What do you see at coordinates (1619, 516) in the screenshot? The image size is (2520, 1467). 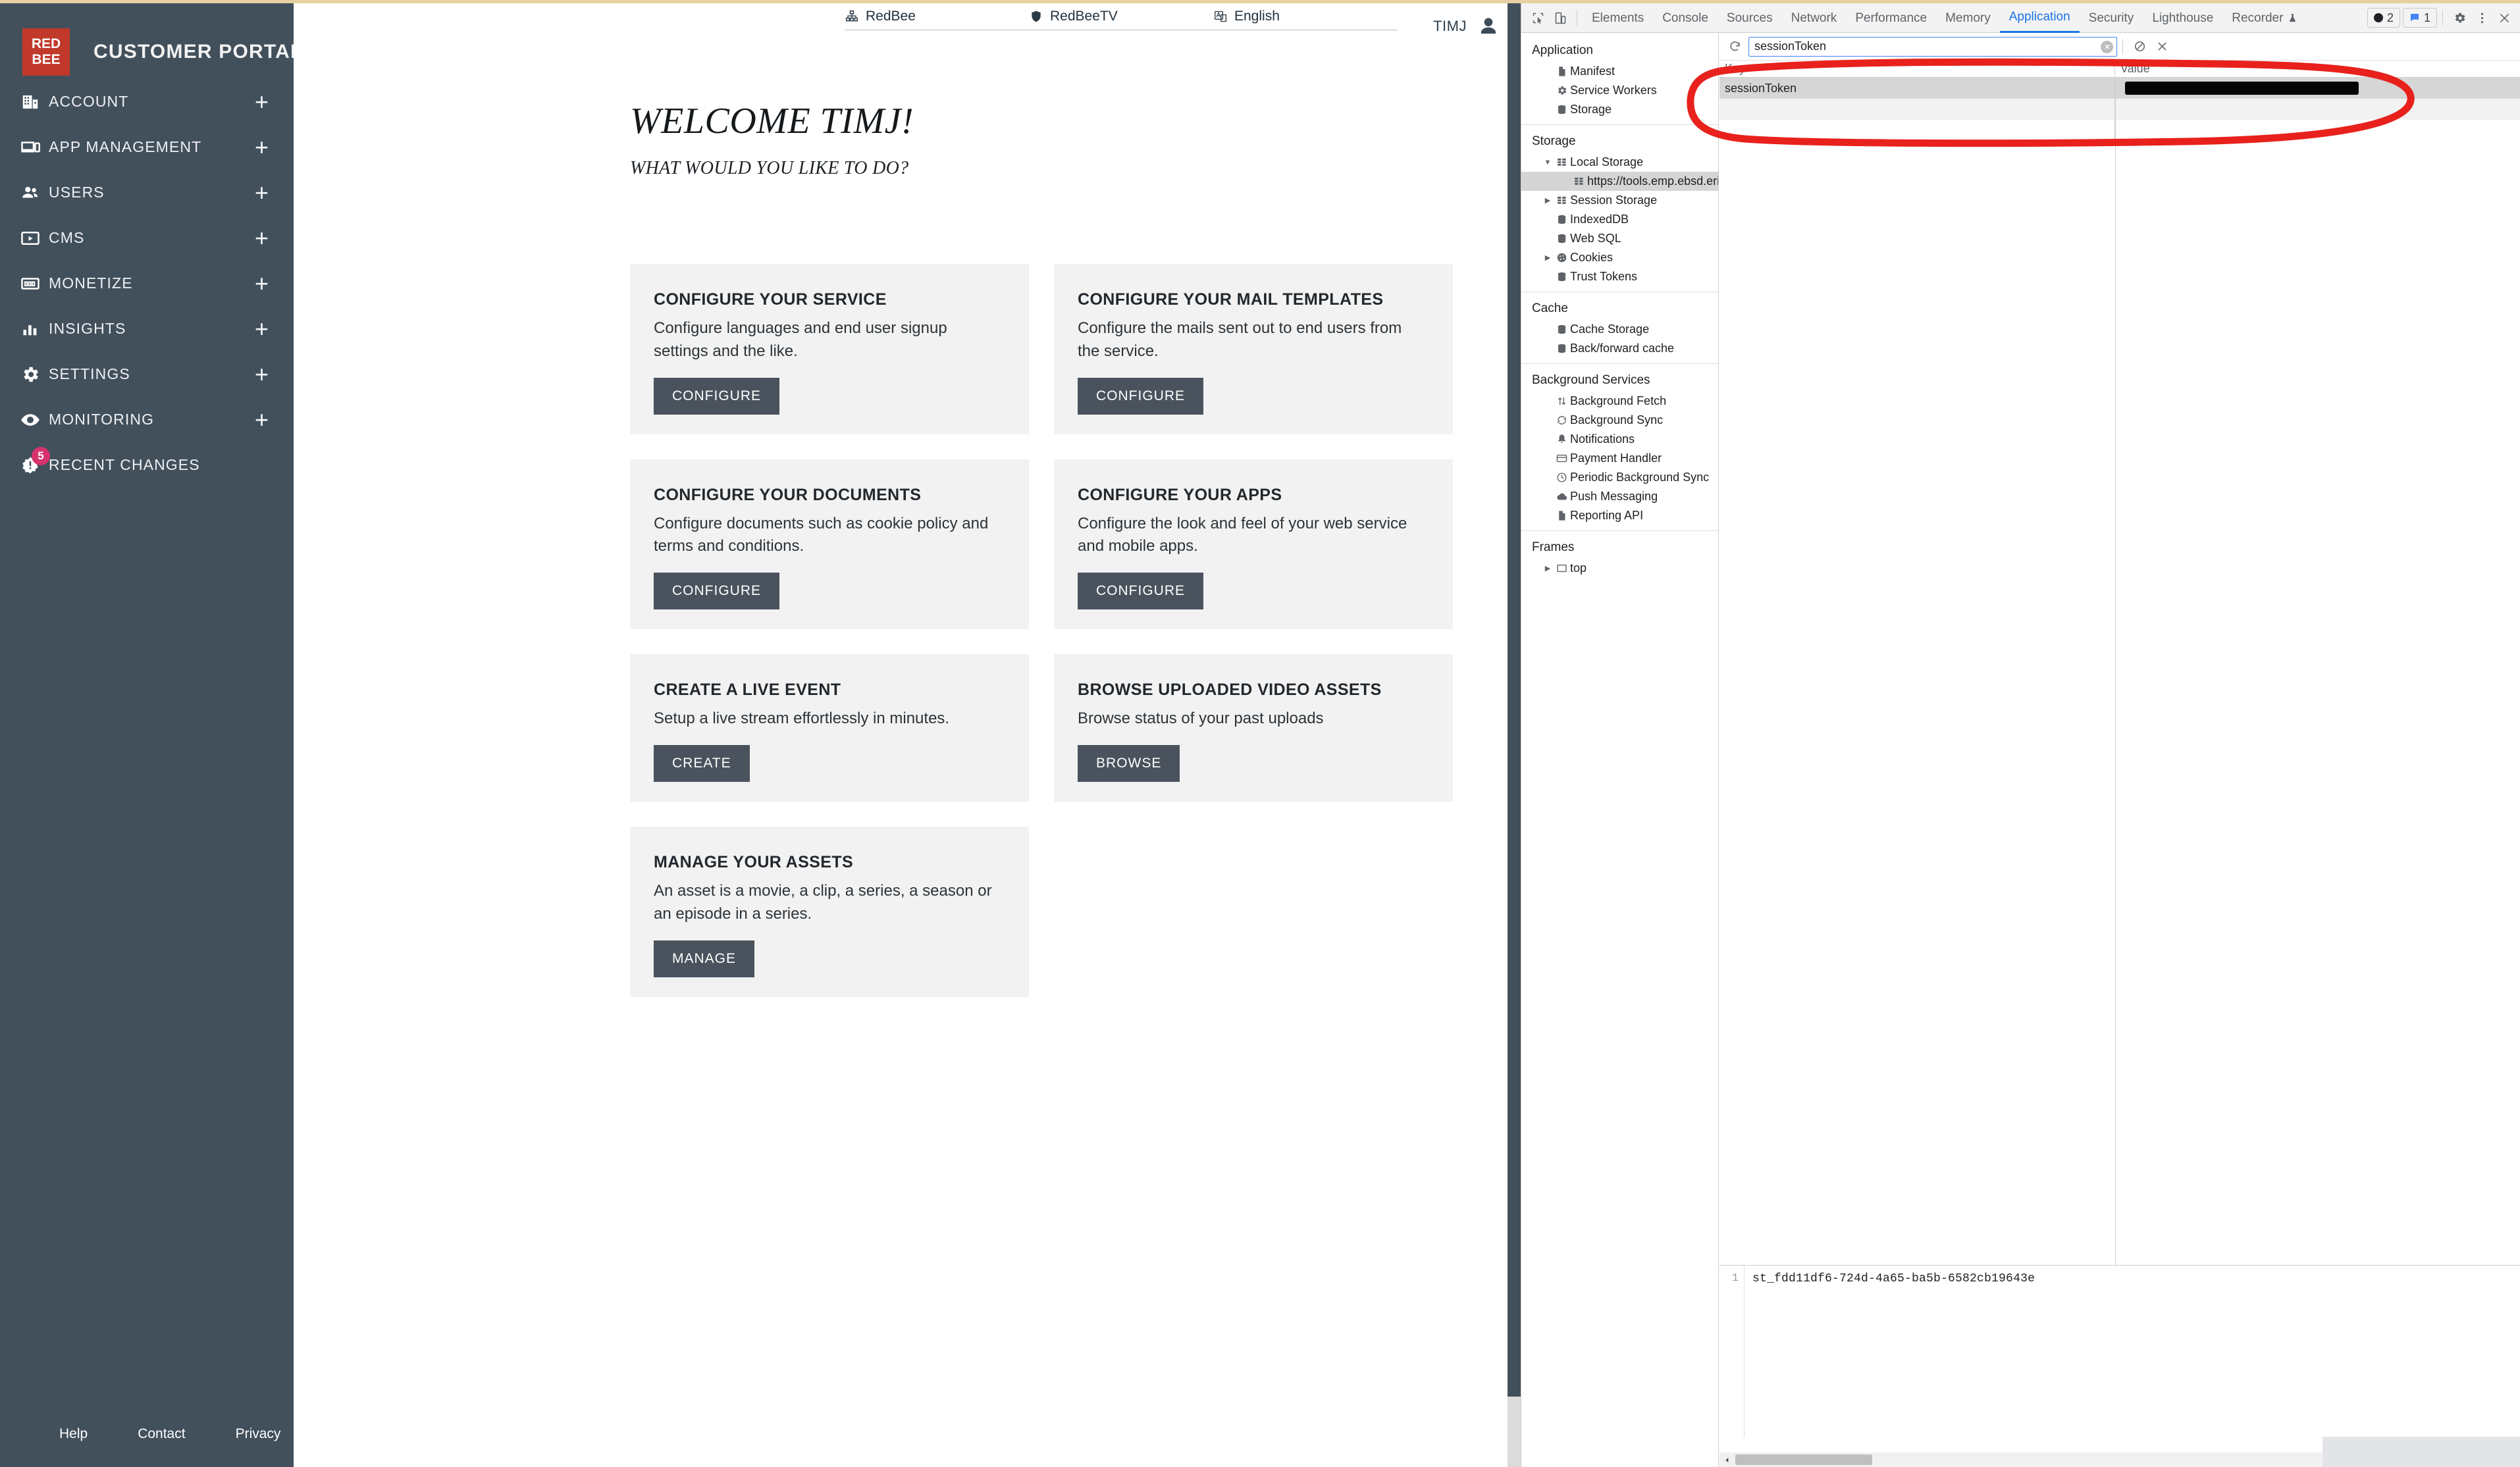 I see `tree-item-reporting-api: Reporting API` at bounding box center [1619, 516].